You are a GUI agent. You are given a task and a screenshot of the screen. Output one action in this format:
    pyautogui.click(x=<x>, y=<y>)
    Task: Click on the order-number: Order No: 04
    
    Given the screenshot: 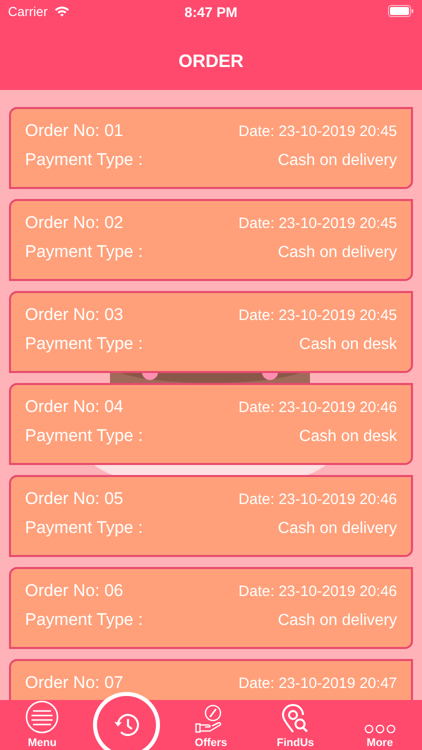 What is the action you would take?
    pyautogui.click(x=74, y=407)
    